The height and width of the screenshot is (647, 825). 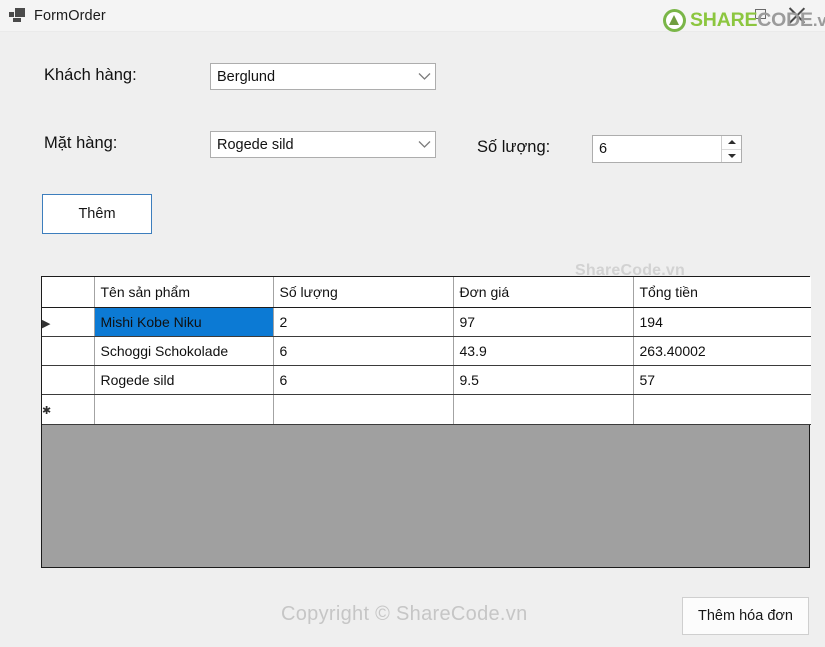 What do you see at coordinates (184, 409) in the screenshot?
I see `cell-product-name` at bounding box center [184, 409].